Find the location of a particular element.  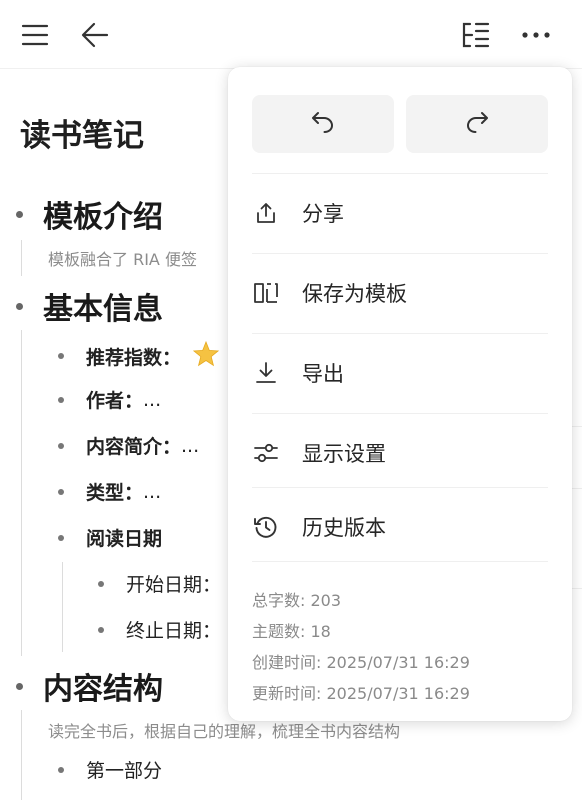

stat-topic-count: 主题数: 18 is located at coordinates (291, 631).